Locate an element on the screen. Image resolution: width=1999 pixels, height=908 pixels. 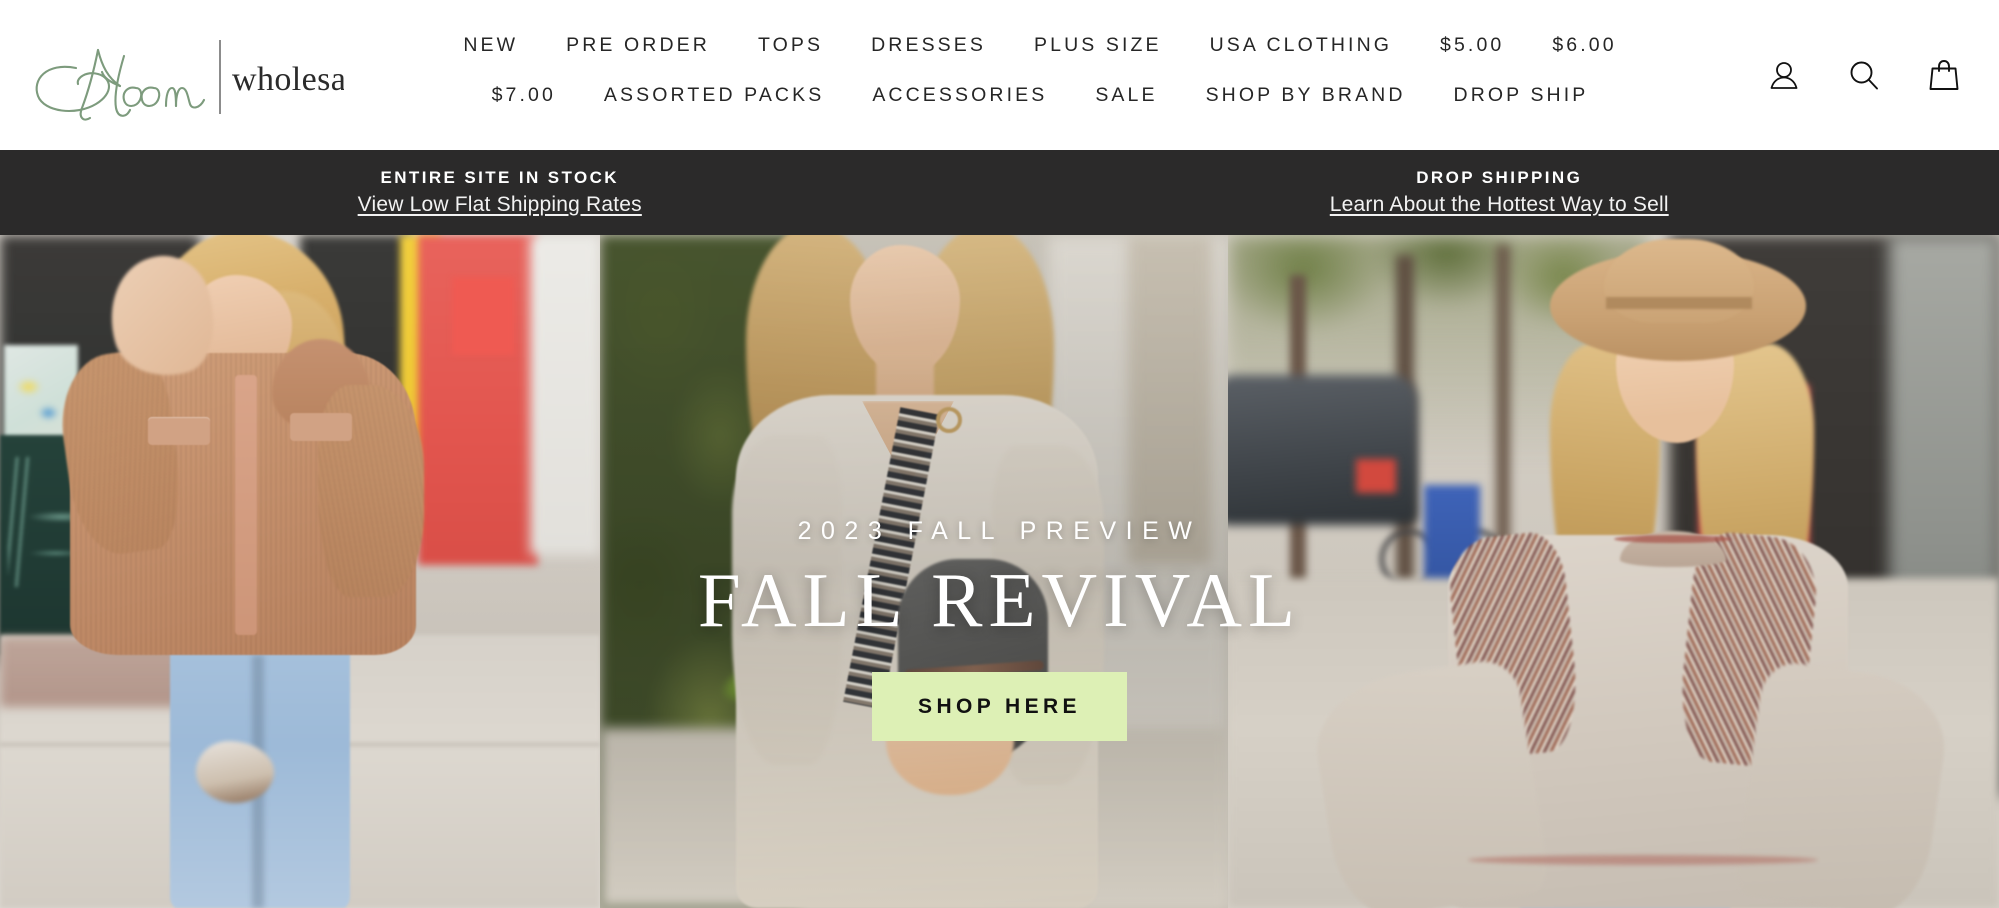
nav-item-tops: TOPS is located at coordinates (790, 46).